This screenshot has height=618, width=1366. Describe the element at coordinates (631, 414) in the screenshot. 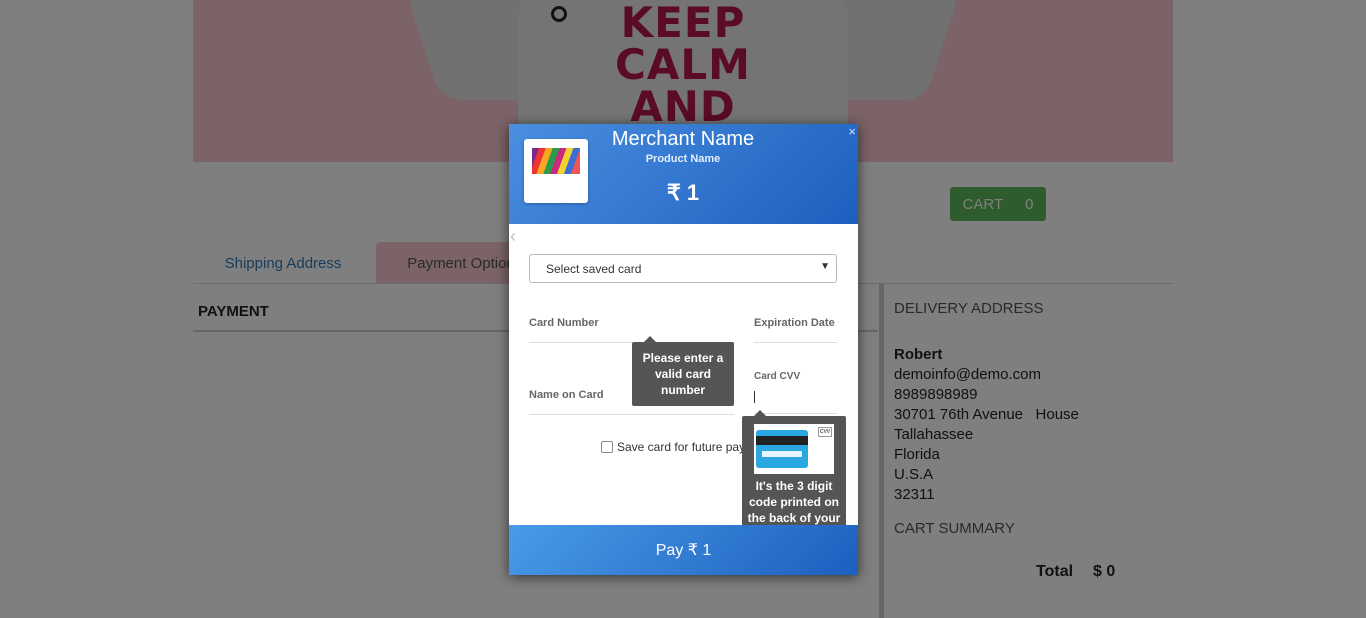

I see `name-on-card-input` at that location.